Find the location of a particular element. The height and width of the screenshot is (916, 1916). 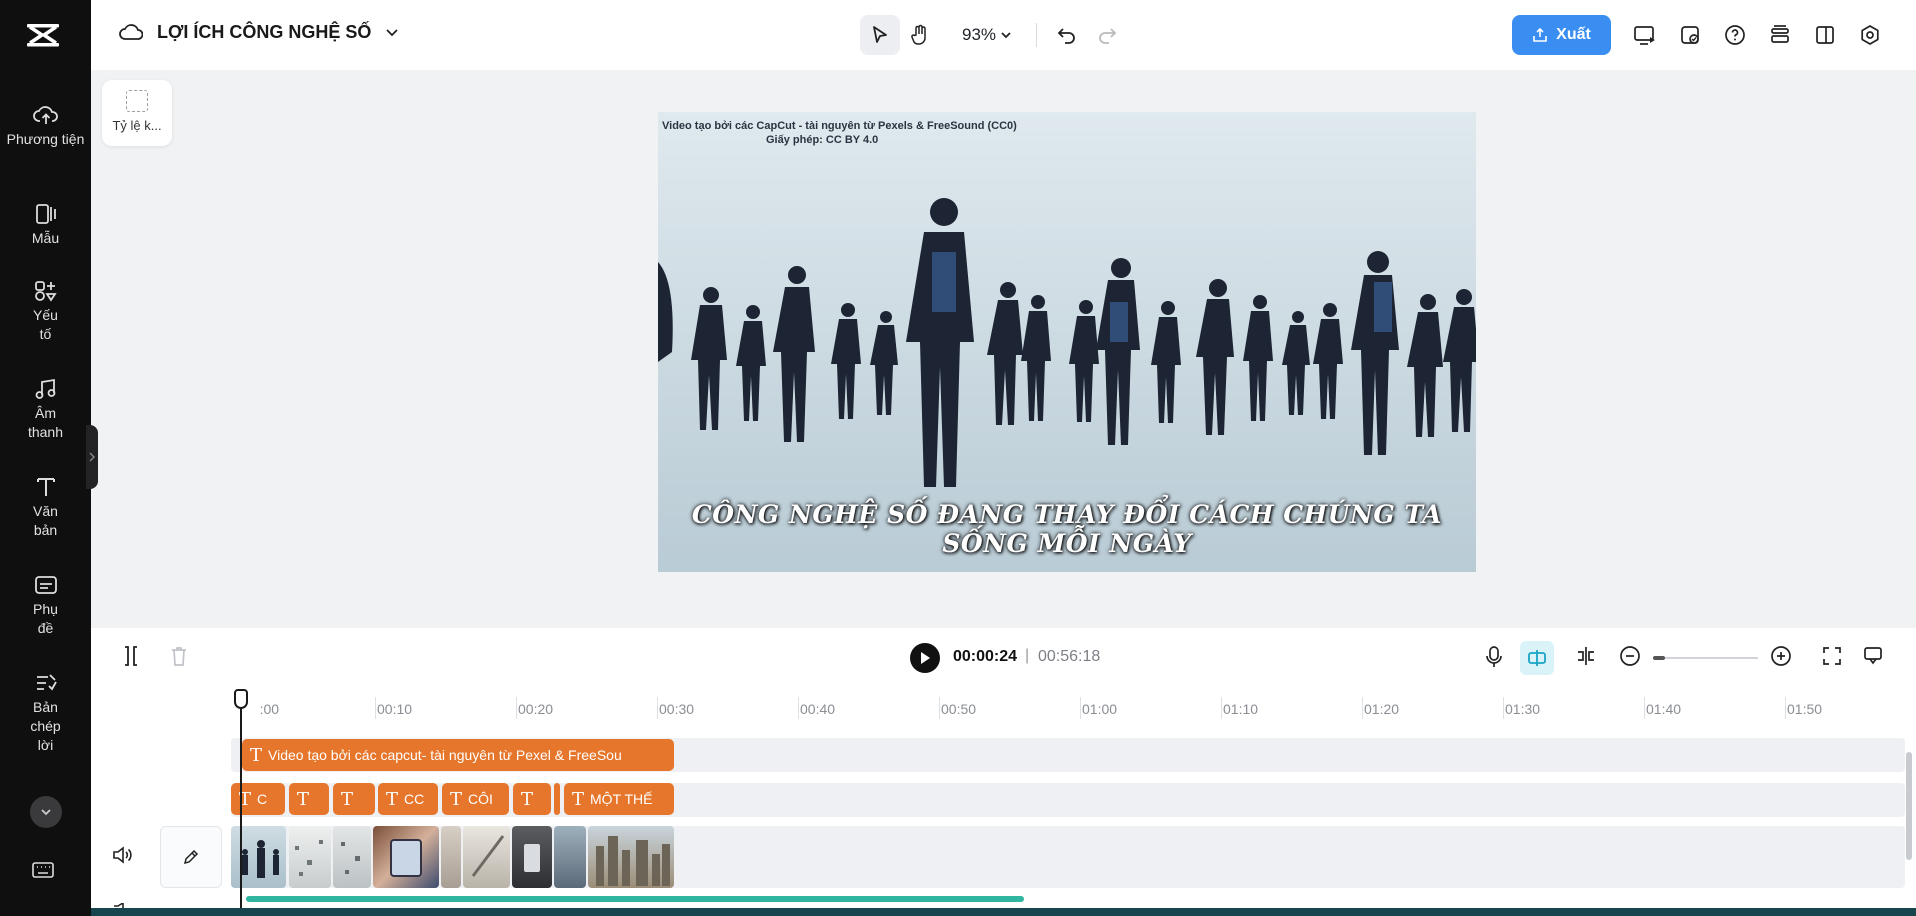

hand-icon is located at coordinates (918, 34).